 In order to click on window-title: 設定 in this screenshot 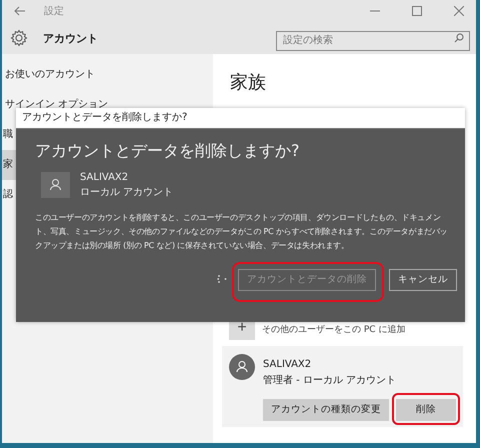, I will do `click(54, 11)`.